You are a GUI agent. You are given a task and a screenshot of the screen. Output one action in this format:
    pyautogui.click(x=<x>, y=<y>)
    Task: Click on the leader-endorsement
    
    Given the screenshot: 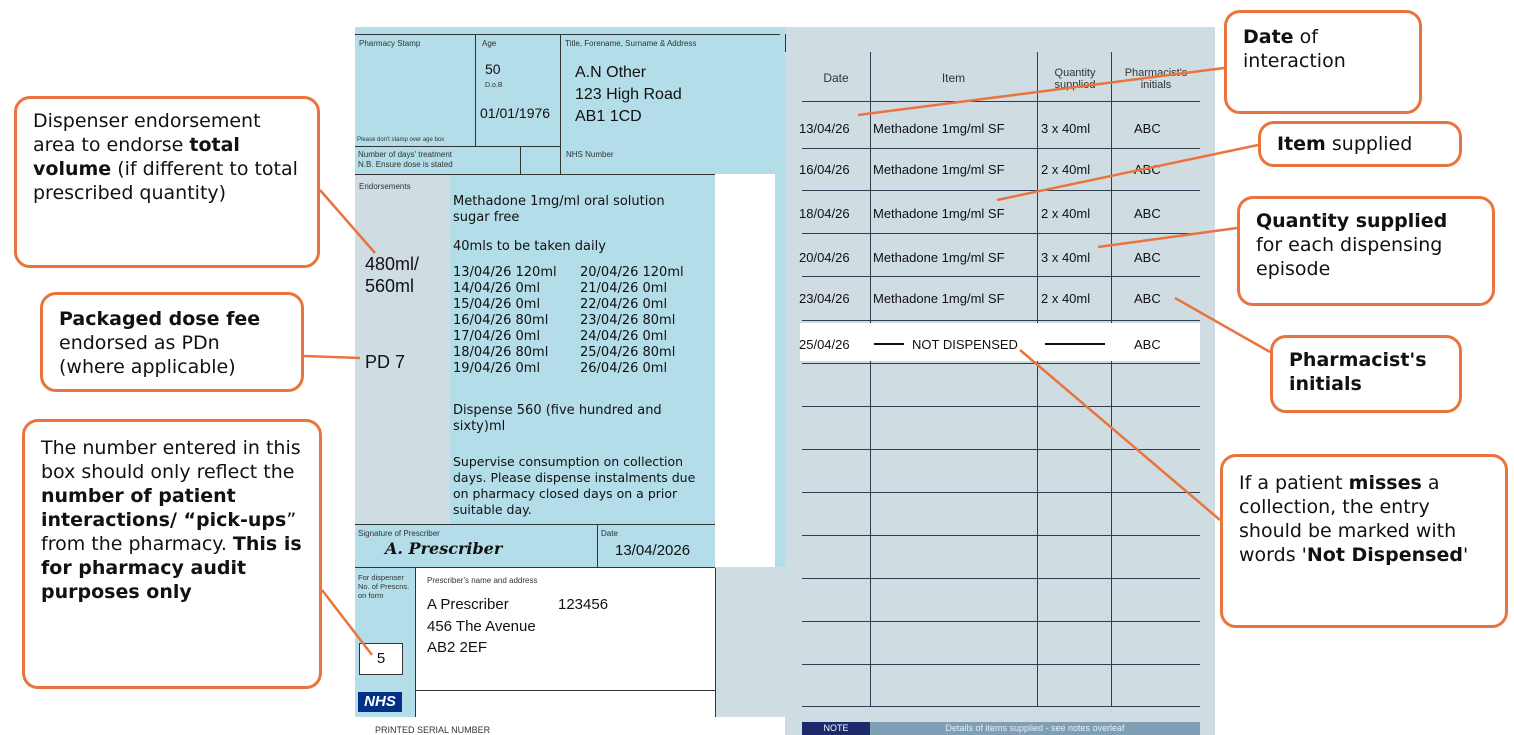 What is the action you would take?
    pyautogui.click(x=347, y=221)
    